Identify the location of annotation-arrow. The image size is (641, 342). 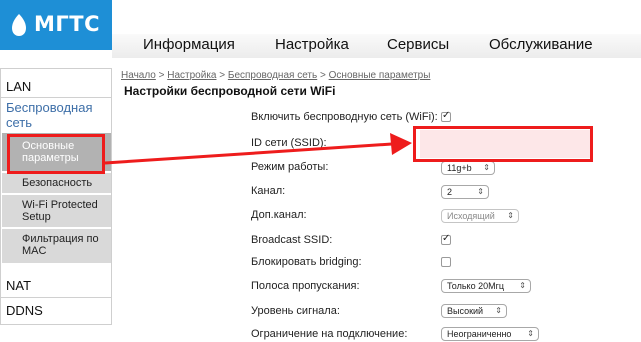
(258, 149).